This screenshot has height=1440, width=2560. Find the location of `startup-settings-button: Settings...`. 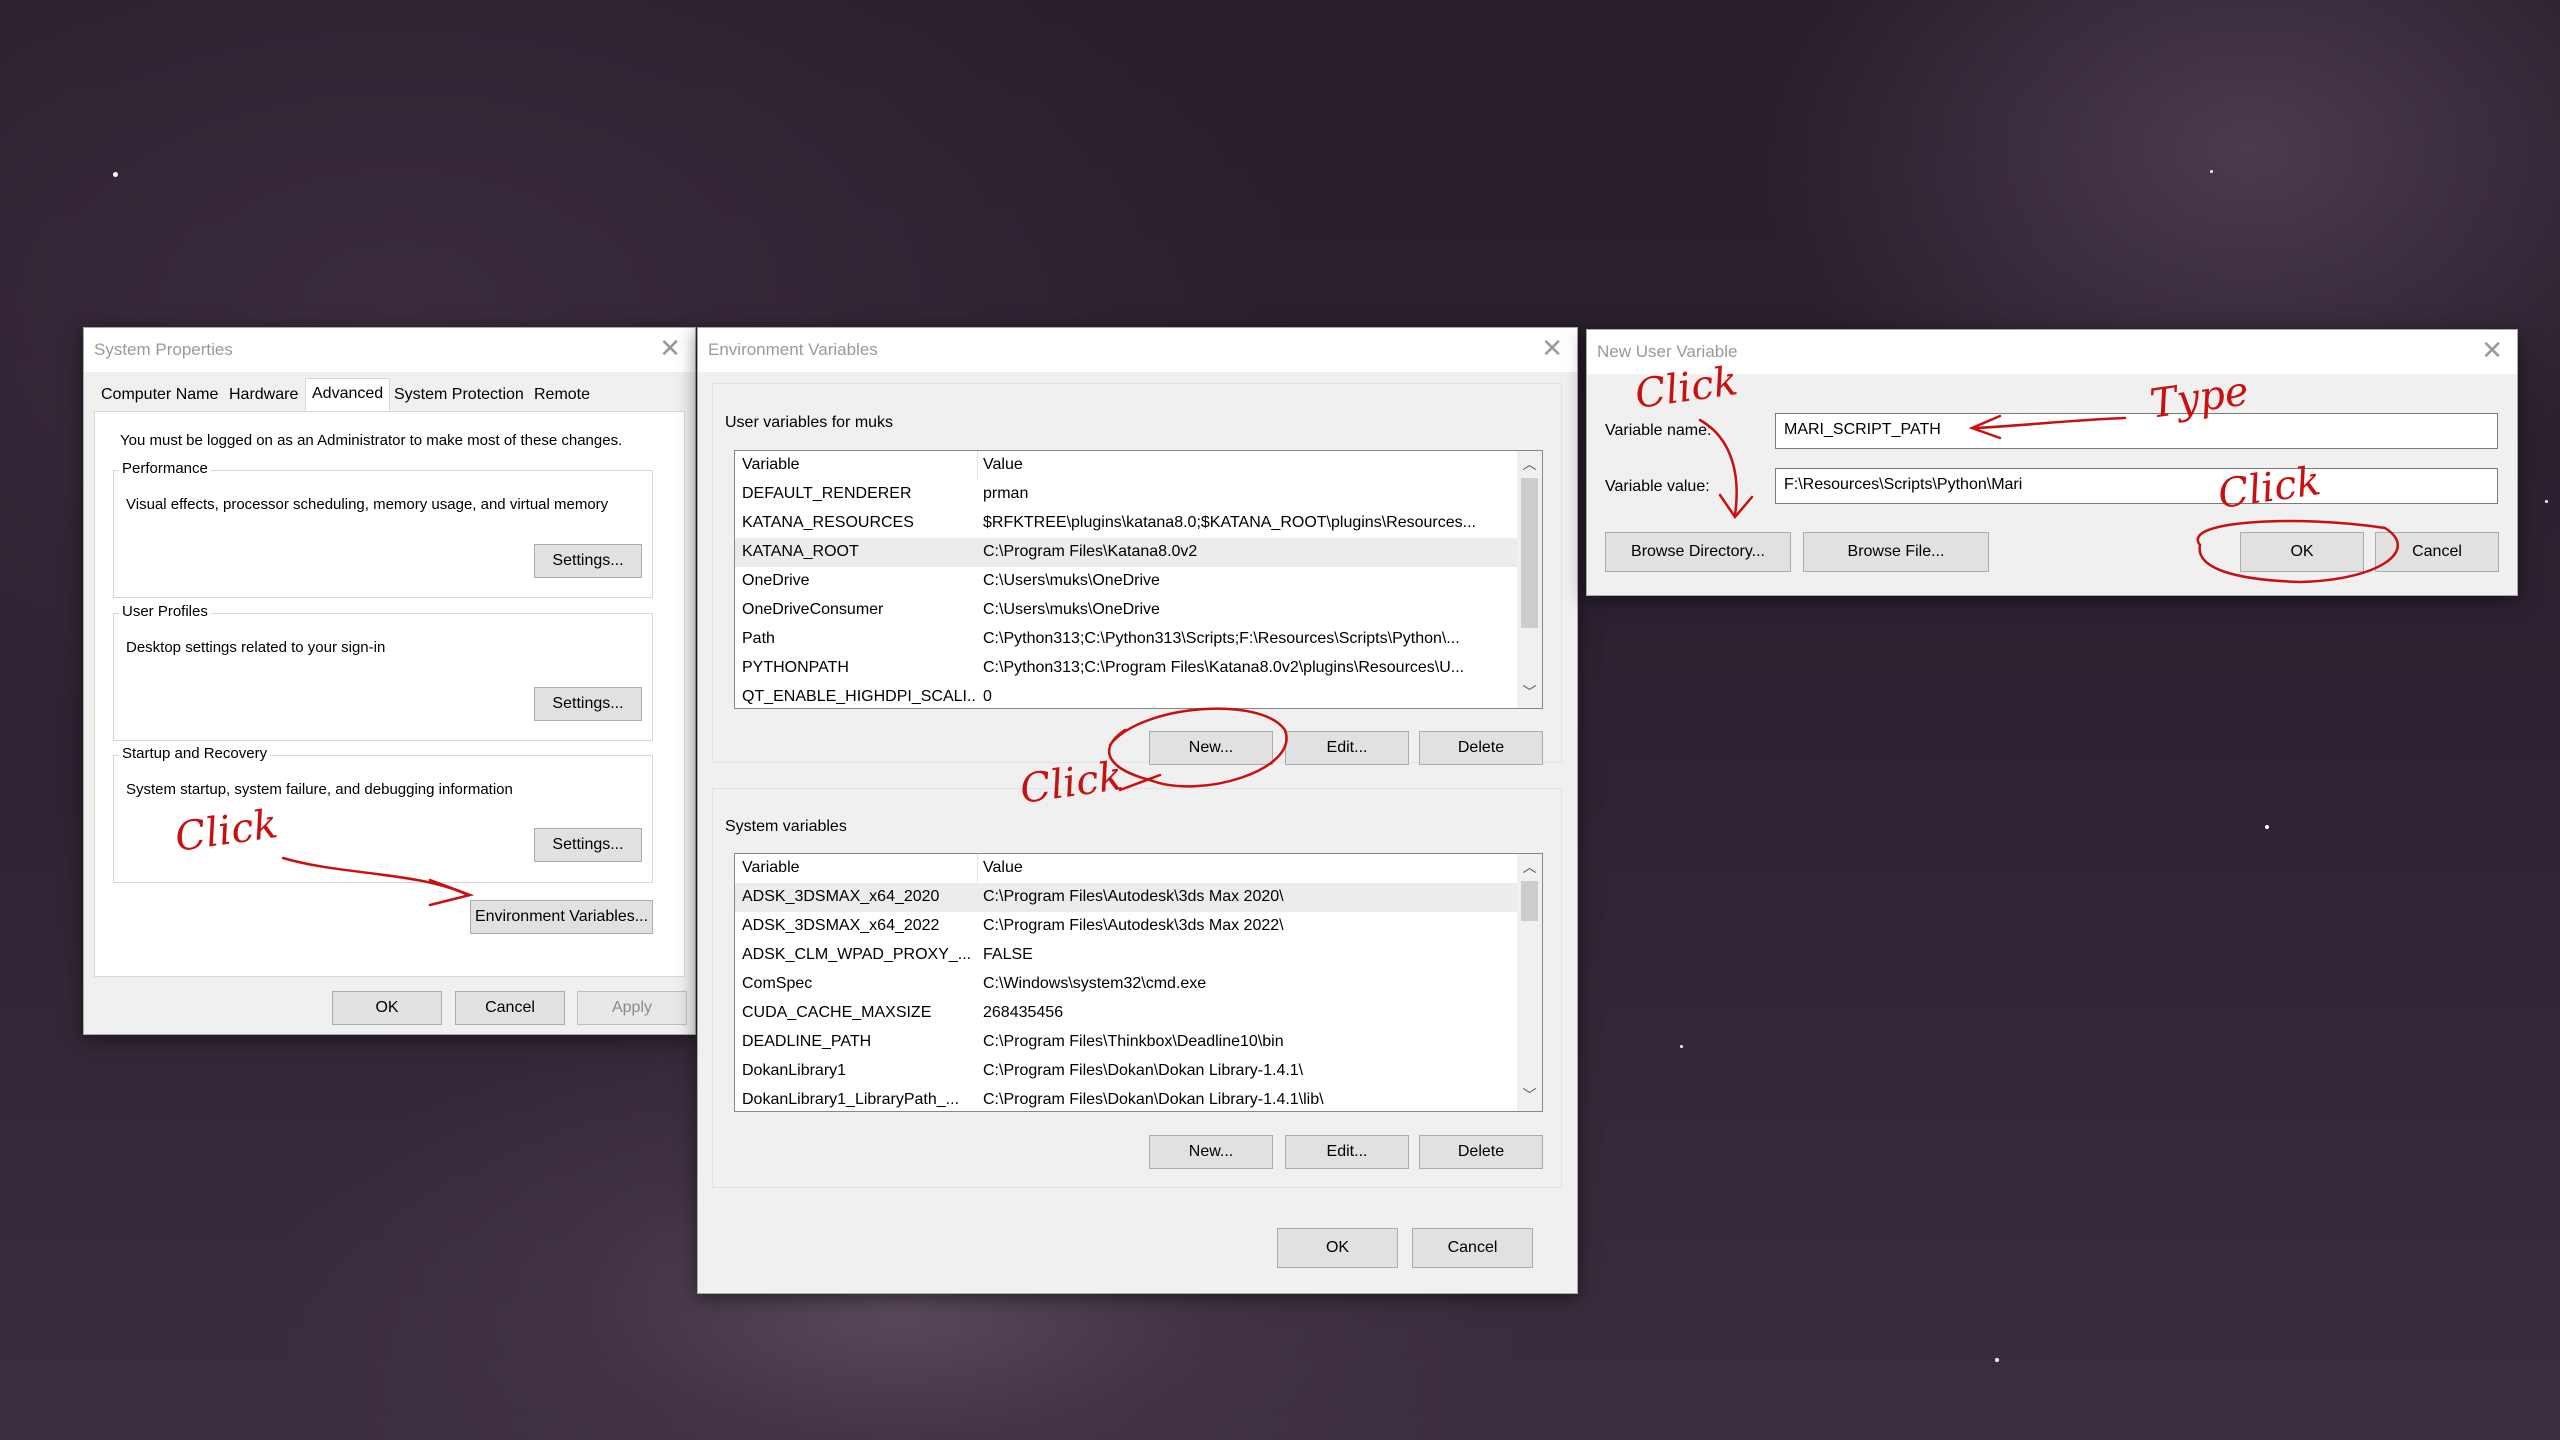

startup-settings-button: Settings... is located at coordinates (588, 845).